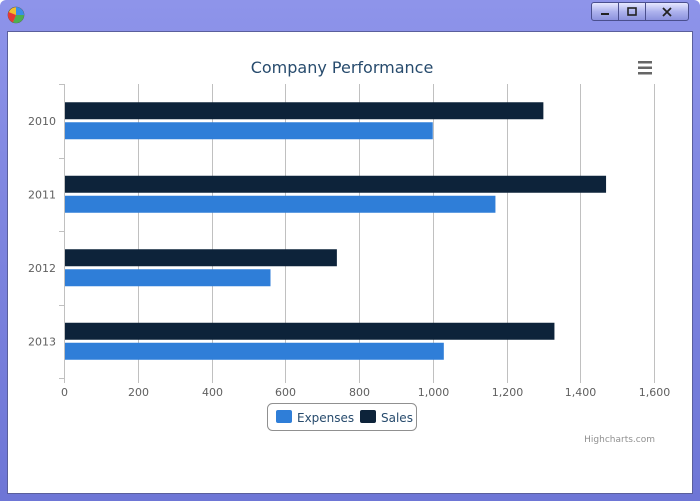  Describe the element at coordinates (284, 416) in the screenshot. I see `legend-swatch-expenses` at that location.